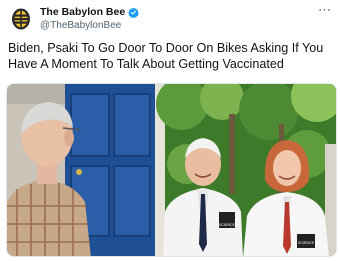 This screenshot has height=261, width=340. I want to click on name-row: The Babylon Bee, so click(90, 12).